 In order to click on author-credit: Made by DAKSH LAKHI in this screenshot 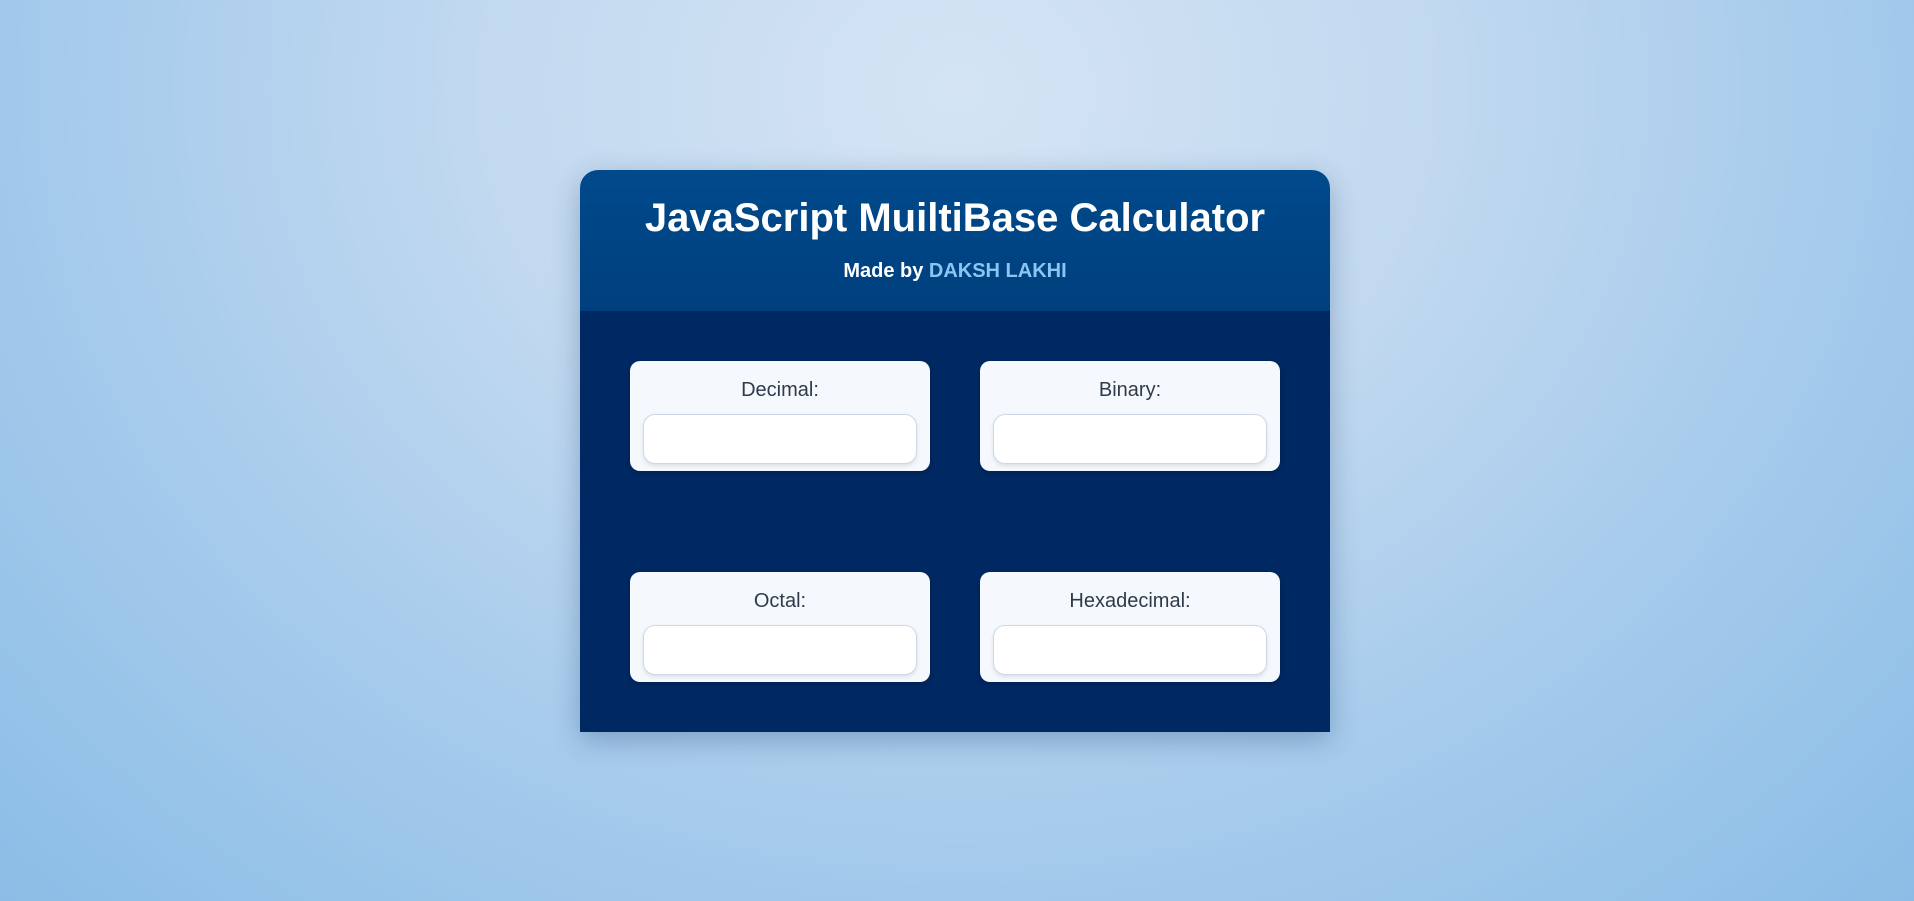, I will do `click(955, 271)`.